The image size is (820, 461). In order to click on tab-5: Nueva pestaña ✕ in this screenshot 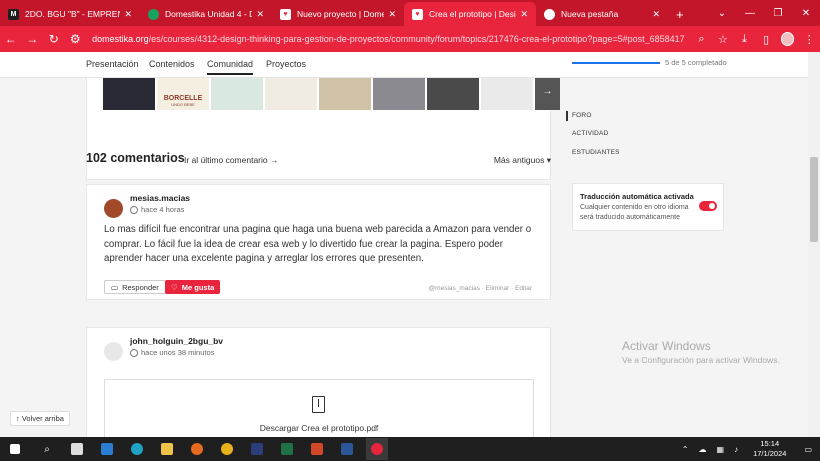, I will do `click(602, 14)`.